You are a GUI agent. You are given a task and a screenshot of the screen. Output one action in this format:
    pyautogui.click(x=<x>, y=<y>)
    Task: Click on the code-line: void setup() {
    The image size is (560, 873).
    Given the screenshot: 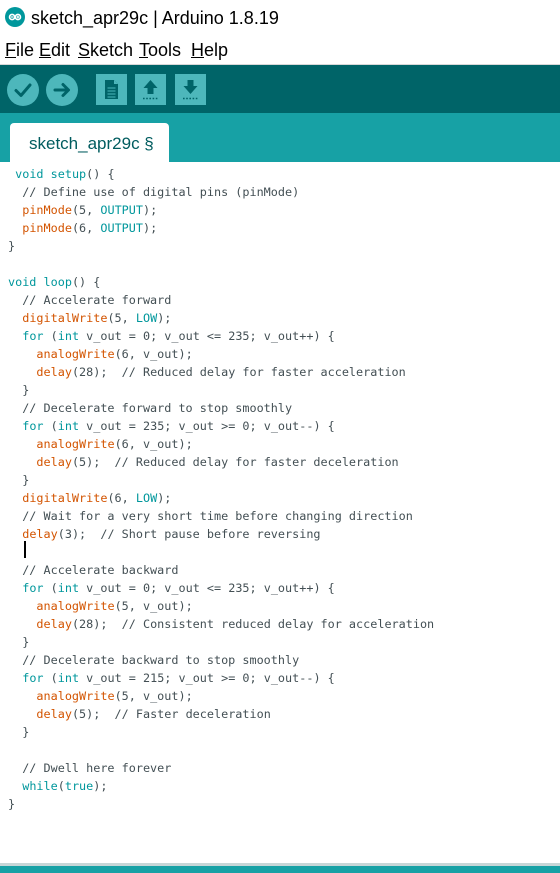 What is the action you would take?
    pyautogui.click(x=61, y=174)
    